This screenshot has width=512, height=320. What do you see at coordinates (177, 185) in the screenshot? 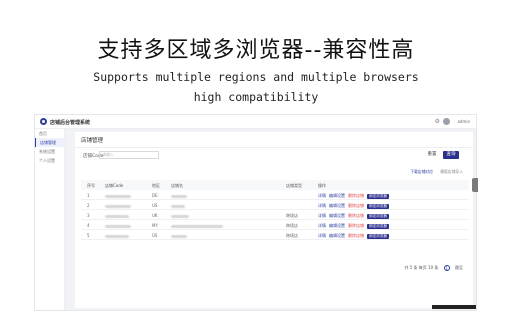
I see `col-header-name: 店铺名` at bounding box center [177, 185].